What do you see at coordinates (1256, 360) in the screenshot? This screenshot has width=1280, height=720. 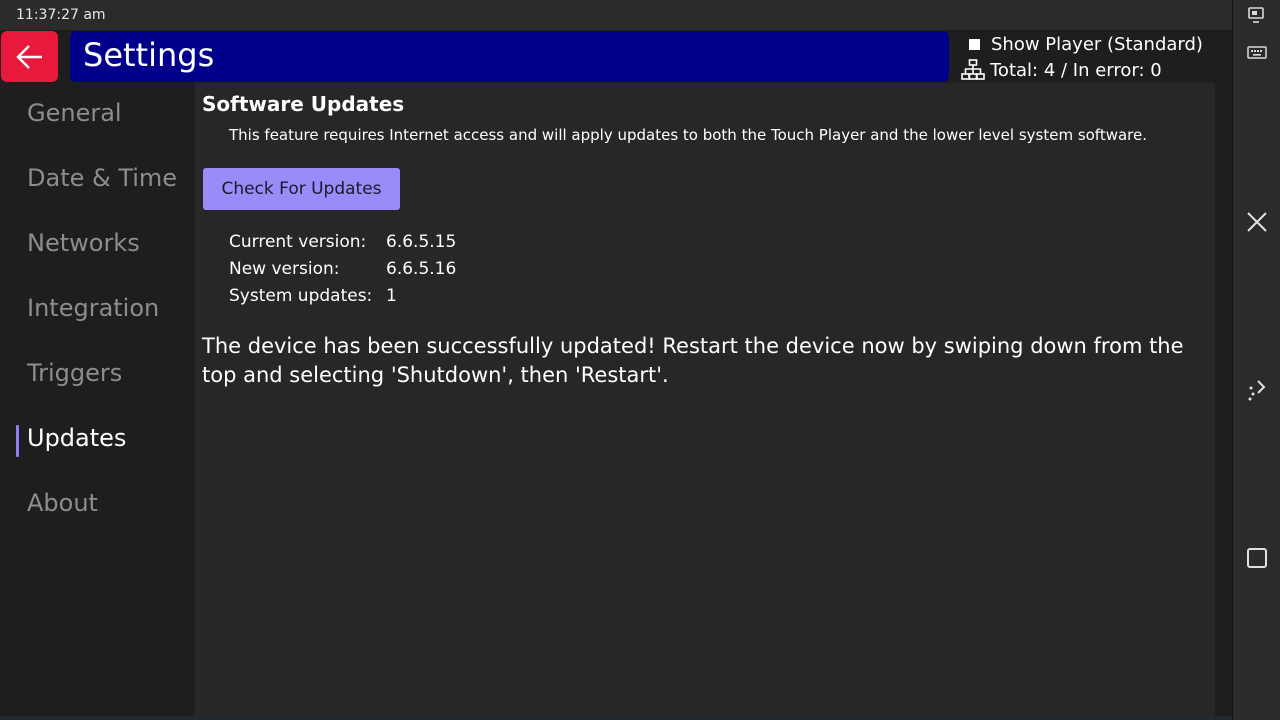 I see `nav-rail` at bounding box center [1256, 360].